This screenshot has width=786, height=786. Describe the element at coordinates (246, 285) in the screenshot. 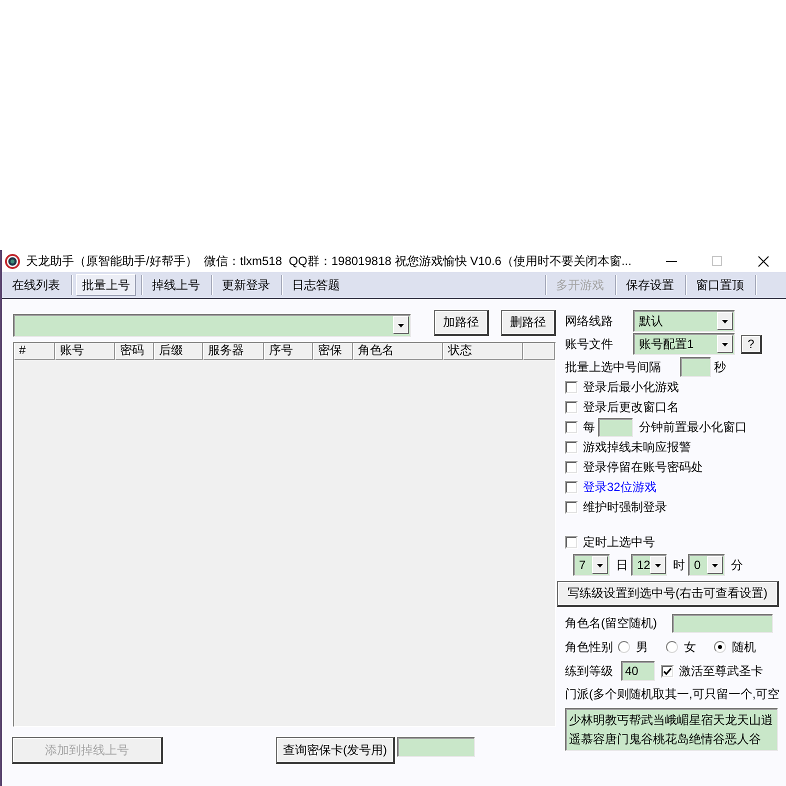

I see `toolbar-tab: 更新登录` at that location.